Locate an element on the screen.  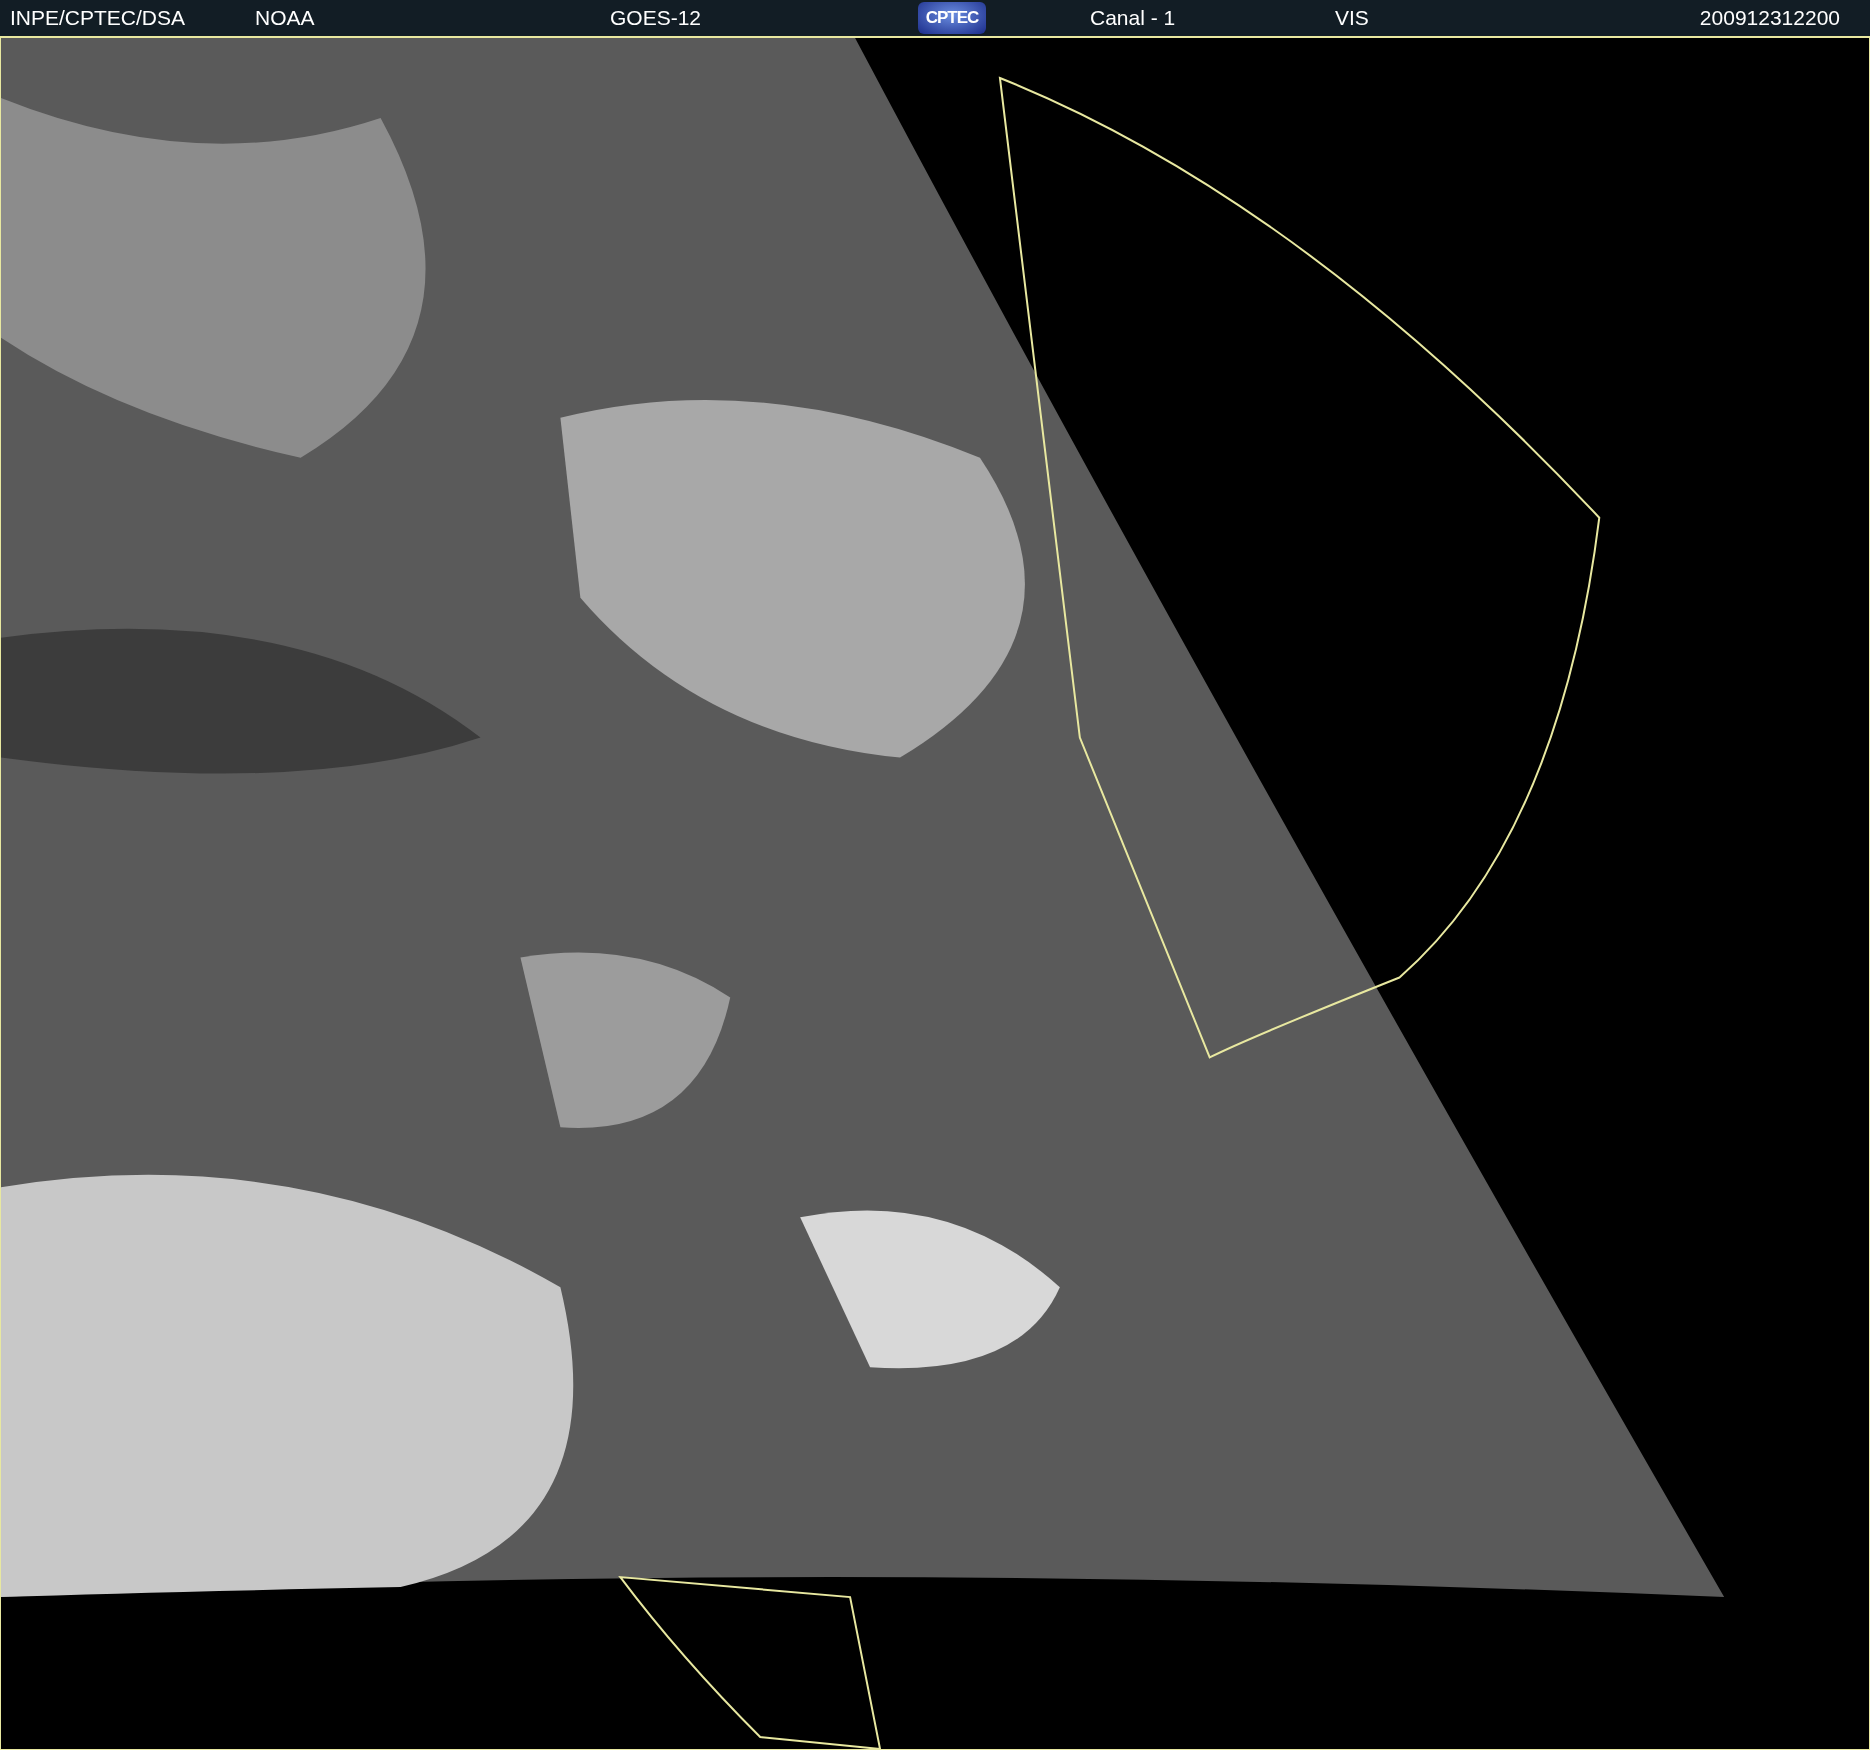
header-label: Canal - 1 is located at coordinates (1133, 18).